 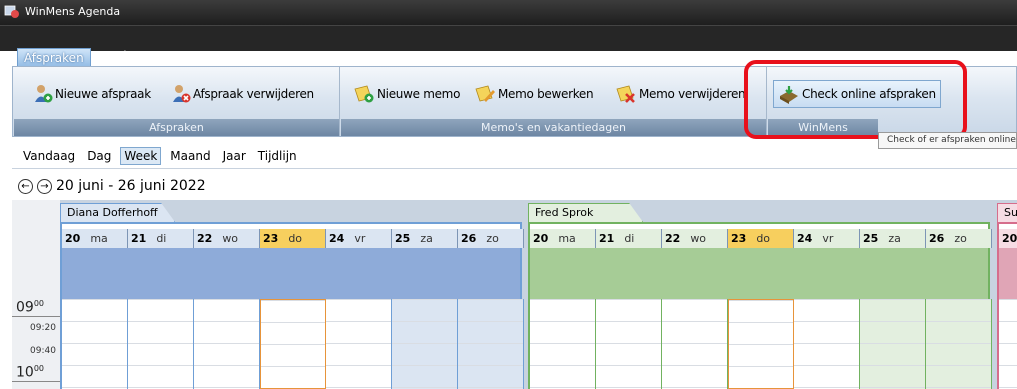 What do you see at coordinates (30, 372) in the screenshot?
I see `time-label: 1000` at bounding box center [30, 372].